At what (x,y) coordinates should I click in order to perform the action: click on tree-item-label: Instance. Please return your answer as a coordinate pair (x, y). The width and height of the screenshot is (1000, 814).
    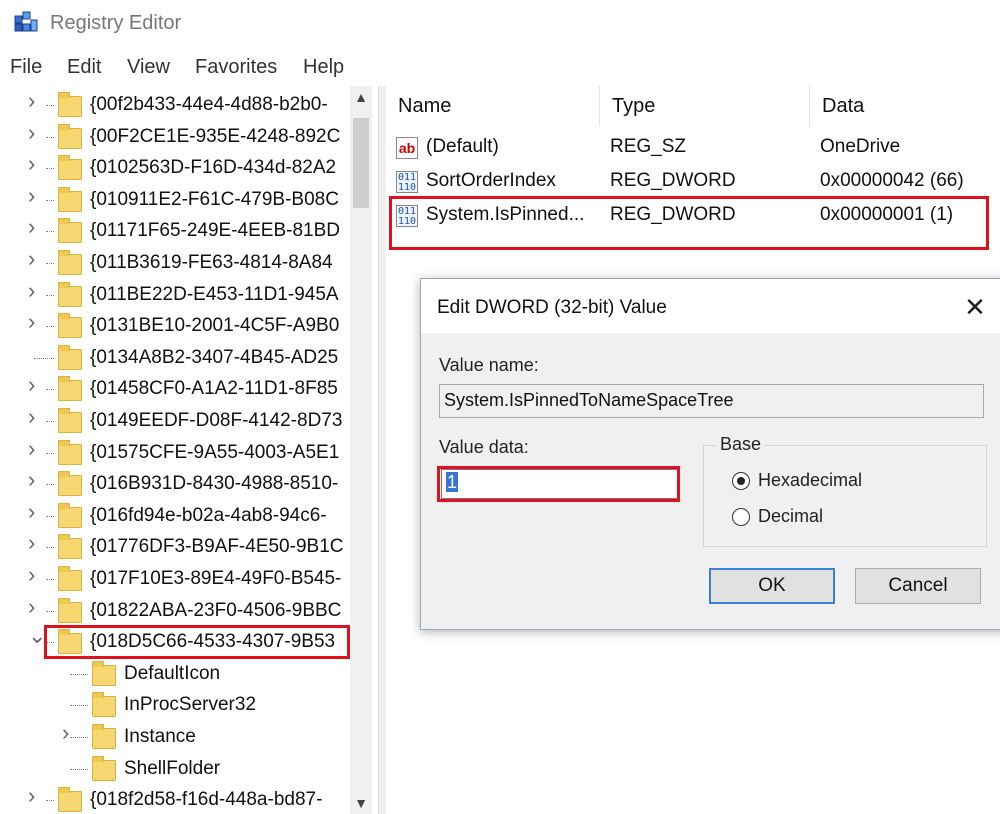
    Looking at the image, I should click on (160, 736).